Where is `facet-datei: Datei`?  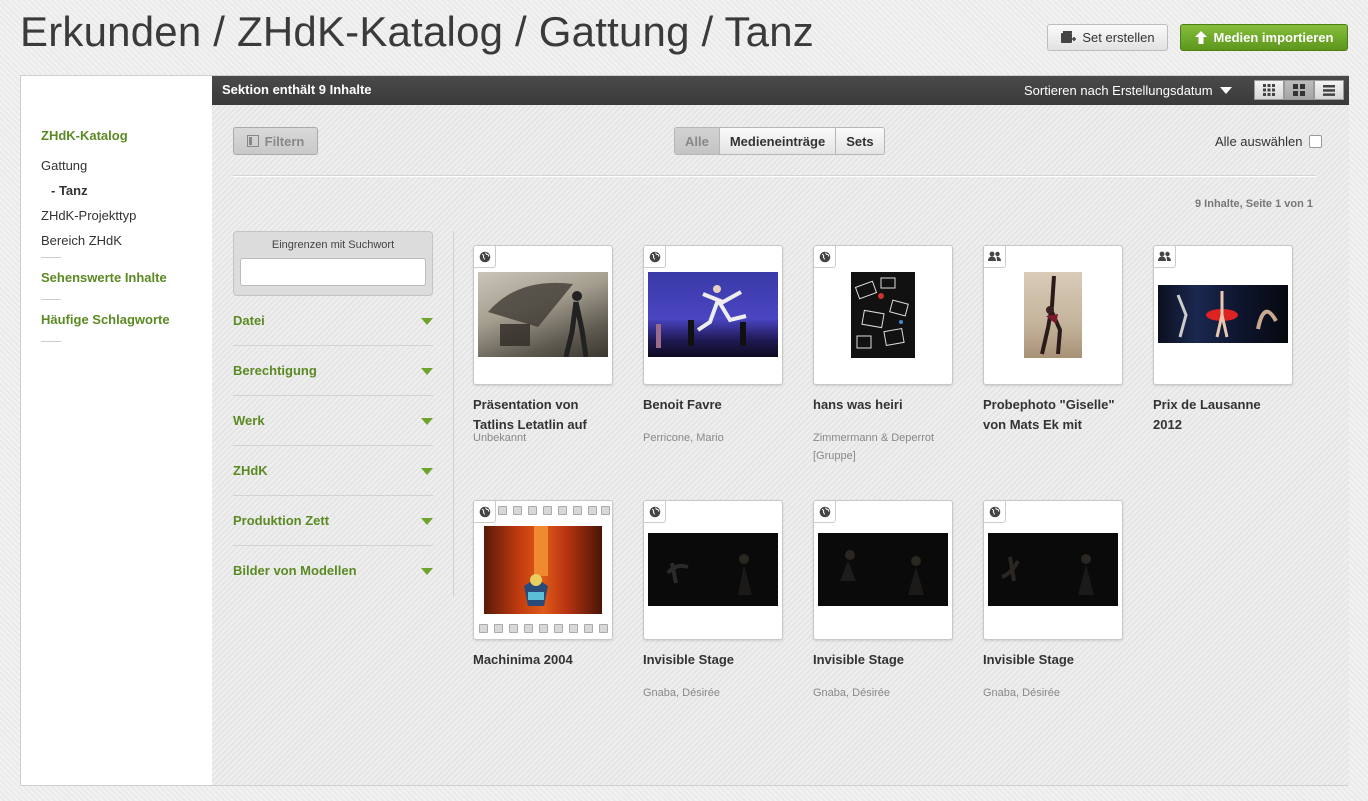 facet-datei: Datei is located at coordinates (333, 321).